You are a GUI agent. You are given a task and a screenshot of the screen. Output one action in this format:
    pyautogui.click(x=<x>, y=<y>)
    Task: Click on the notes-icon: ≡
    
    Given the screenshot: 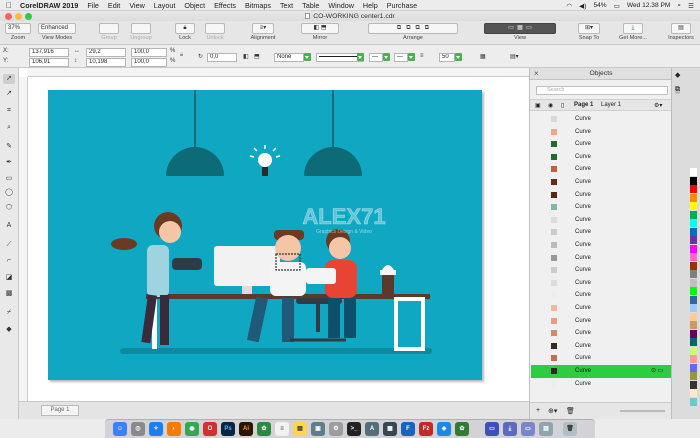 What is the action you would take?
    pyautogui.click(x=282, y=429)
    